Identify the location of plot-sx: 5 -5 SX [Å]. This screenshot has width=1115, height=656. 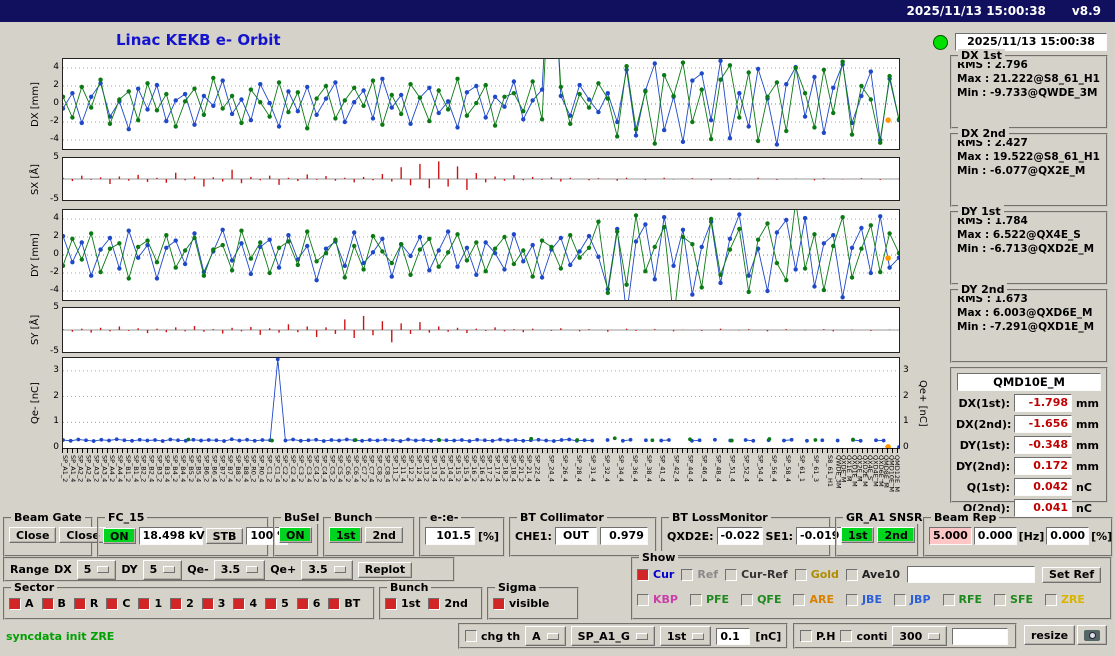
(465, 178).